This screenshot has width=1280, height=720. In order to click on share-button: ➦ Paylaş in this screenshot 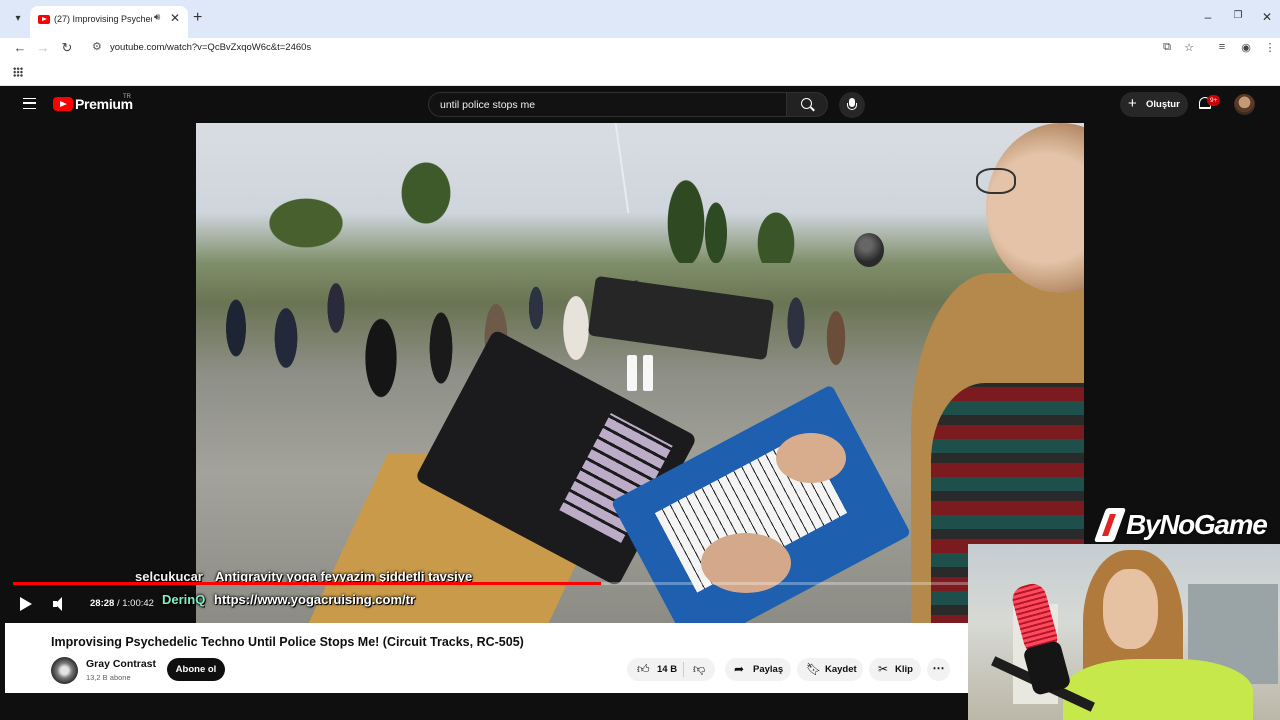, I will do `click(758, 669)`.